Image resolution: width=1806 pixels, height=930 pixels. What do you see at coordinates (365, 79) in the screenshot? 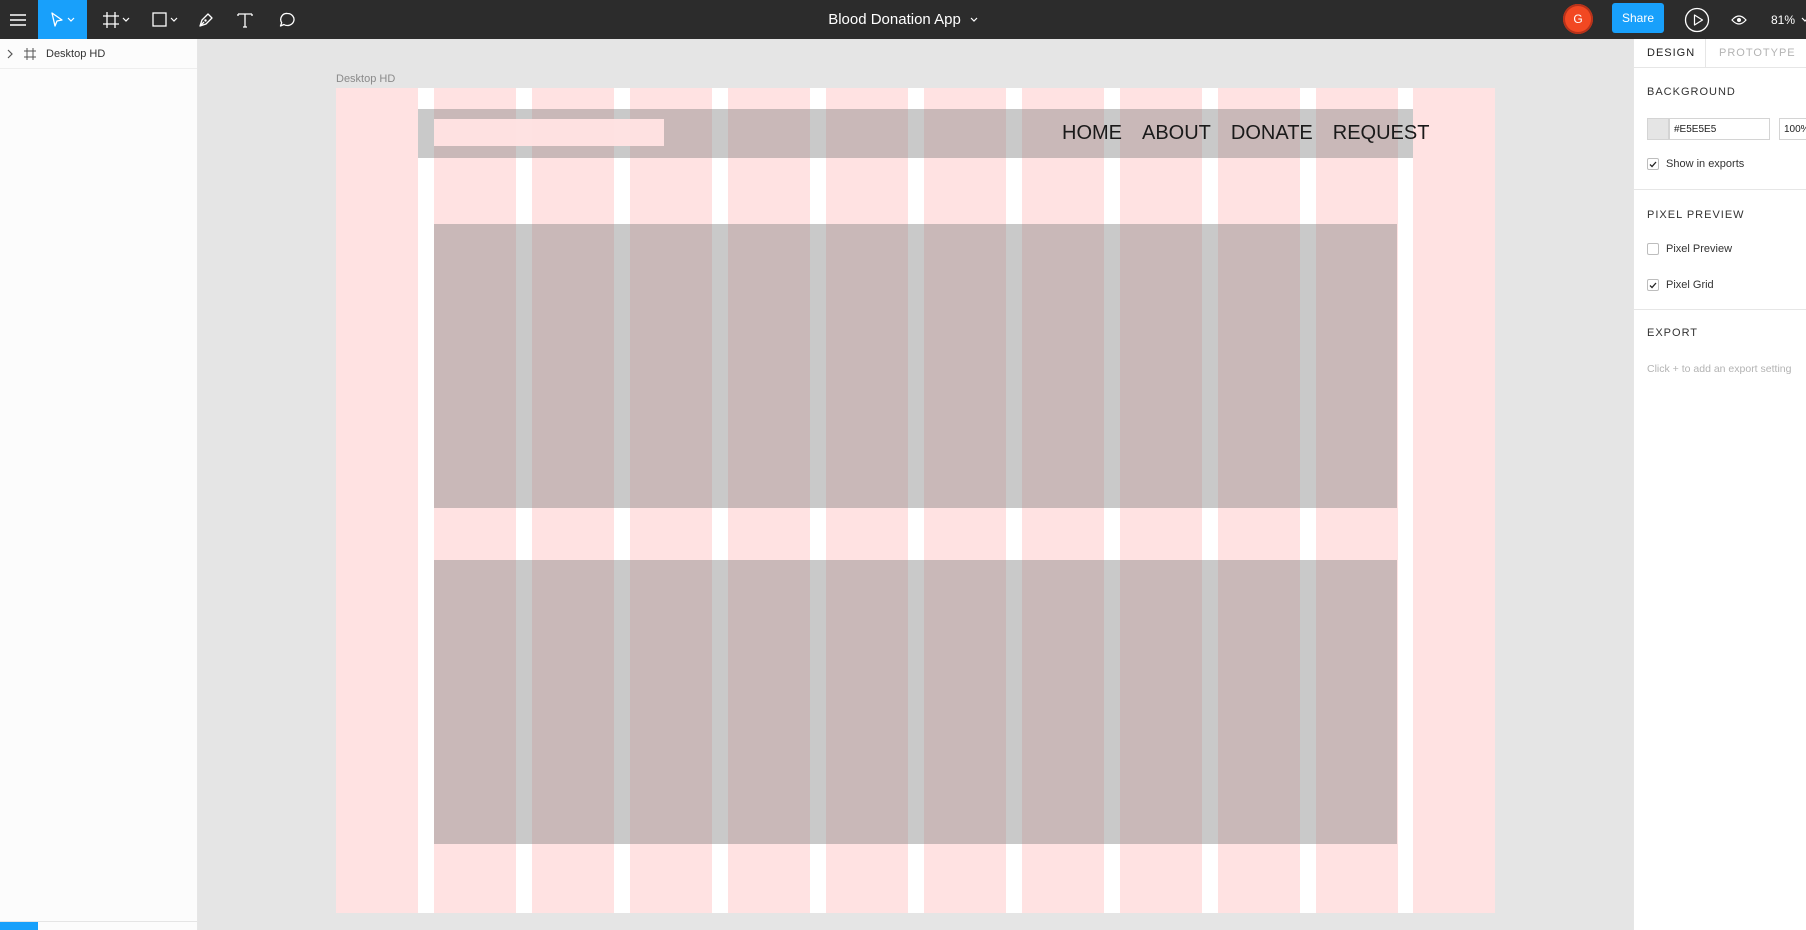
I see `frame-label: Desktop HD` at bounding box center [365, 79].